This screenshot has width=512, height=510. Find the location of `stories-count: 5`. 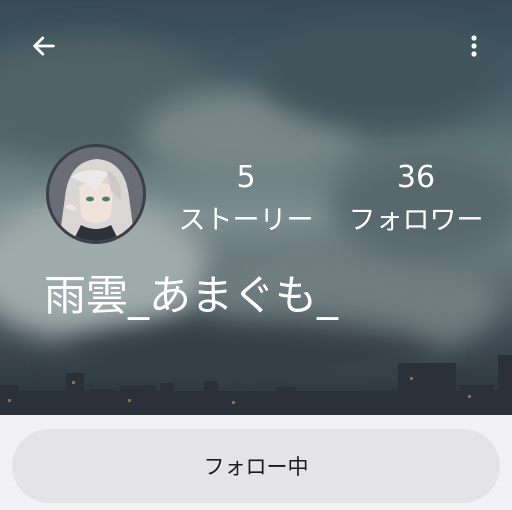

stories-count: 5 is located at coordinates (246, 177).